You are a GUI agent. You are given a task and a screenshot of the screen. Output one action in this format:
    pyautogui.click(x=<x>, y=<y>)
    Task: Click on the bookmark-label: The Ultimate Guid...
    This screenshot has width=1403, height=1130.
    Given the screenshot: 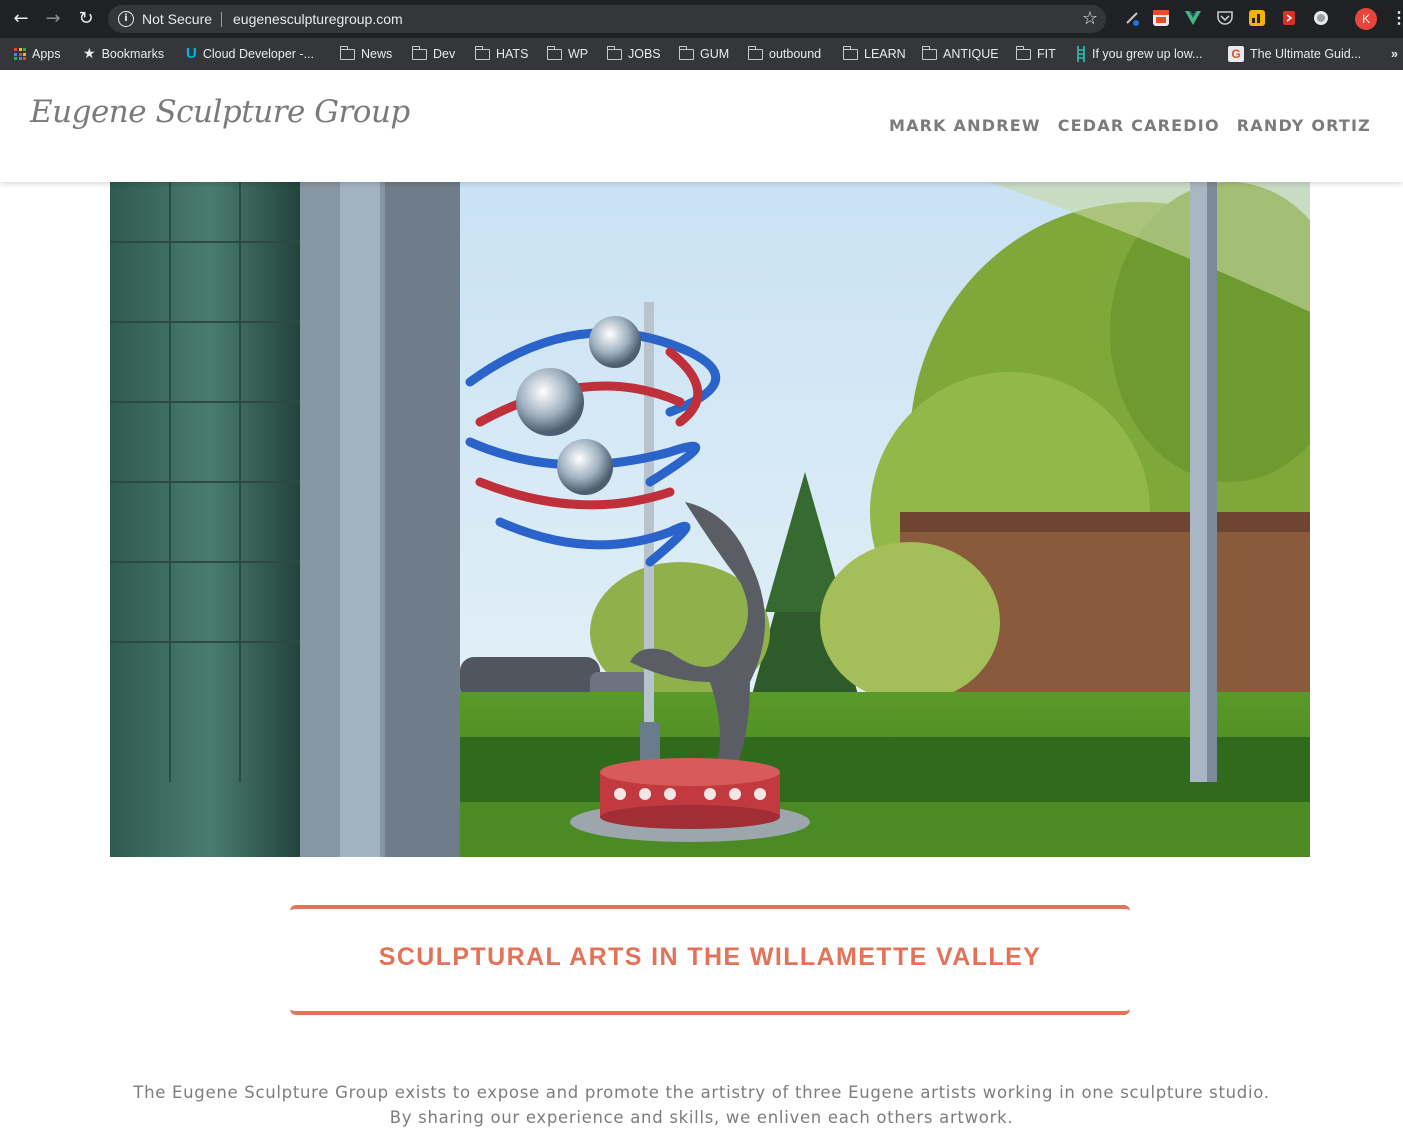 What is the action you would take?
    pyautogui.click(x=1306, y=54)
    